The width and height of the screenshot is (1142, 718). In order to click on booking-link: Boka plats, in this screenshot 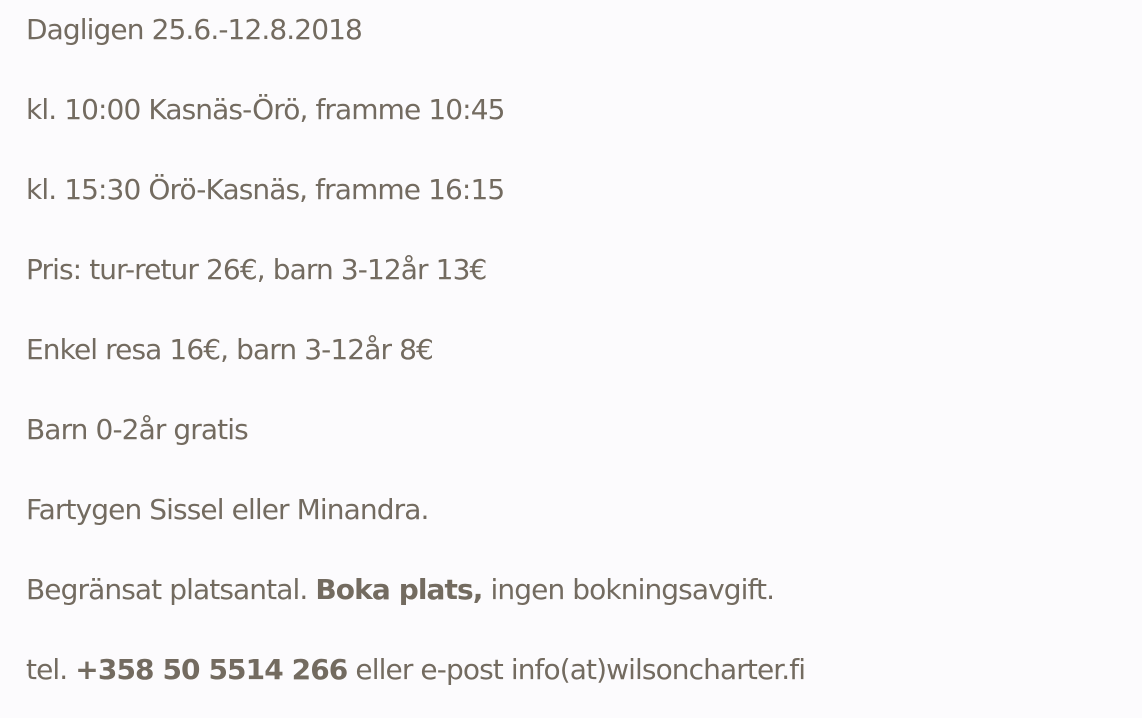, I will do `click(399, 589)`.